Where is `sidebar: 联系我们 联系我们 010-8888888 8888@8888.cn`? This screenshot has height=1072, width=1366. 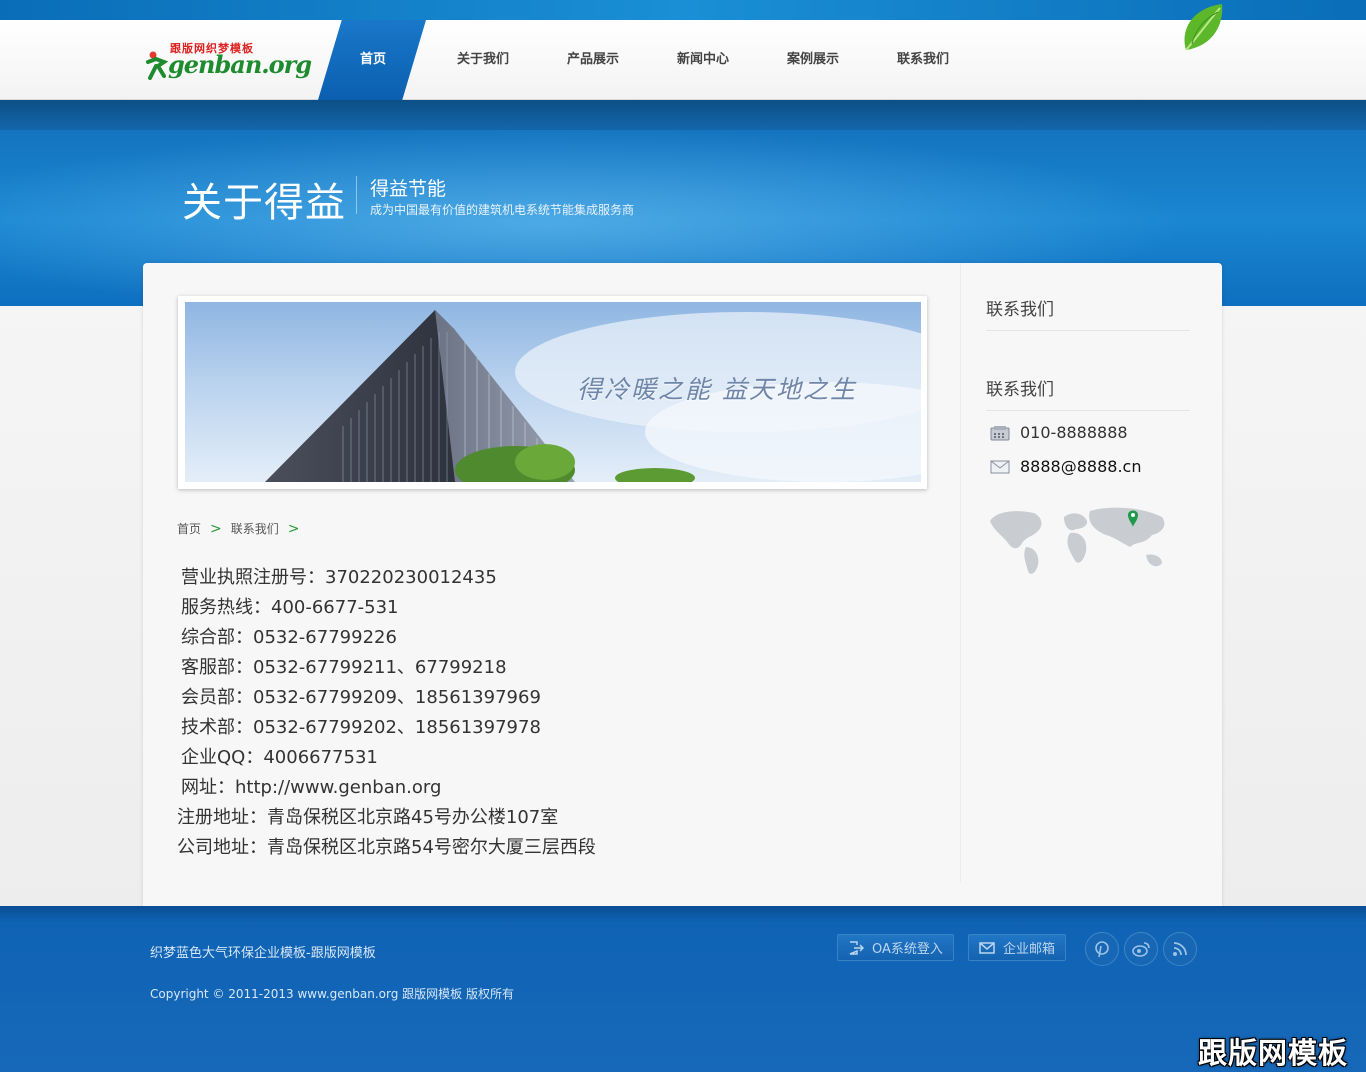
sidebar: 联系我们 联系我们 010-8888888 8888@8888.cn is located at coordinates (1088, 573).